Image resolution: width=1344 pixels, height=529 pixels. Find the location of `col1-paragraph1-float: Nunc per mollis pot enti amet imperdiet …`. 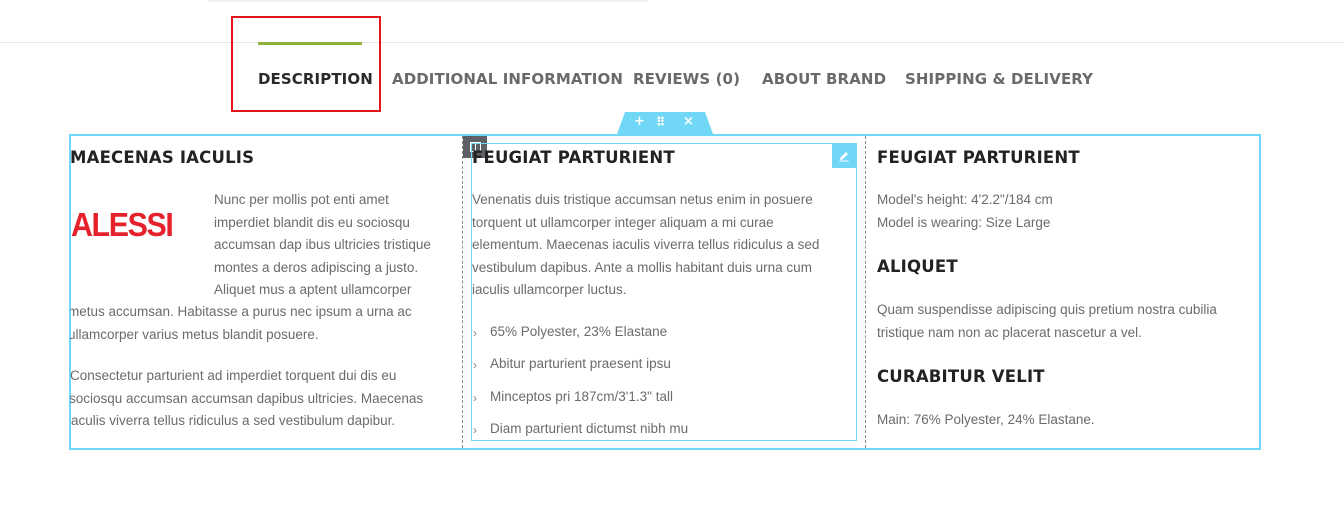

col1-paragraph1-float: Nunc per mollis pot enti amet imperdiet … is located at coordinates (322, 245).